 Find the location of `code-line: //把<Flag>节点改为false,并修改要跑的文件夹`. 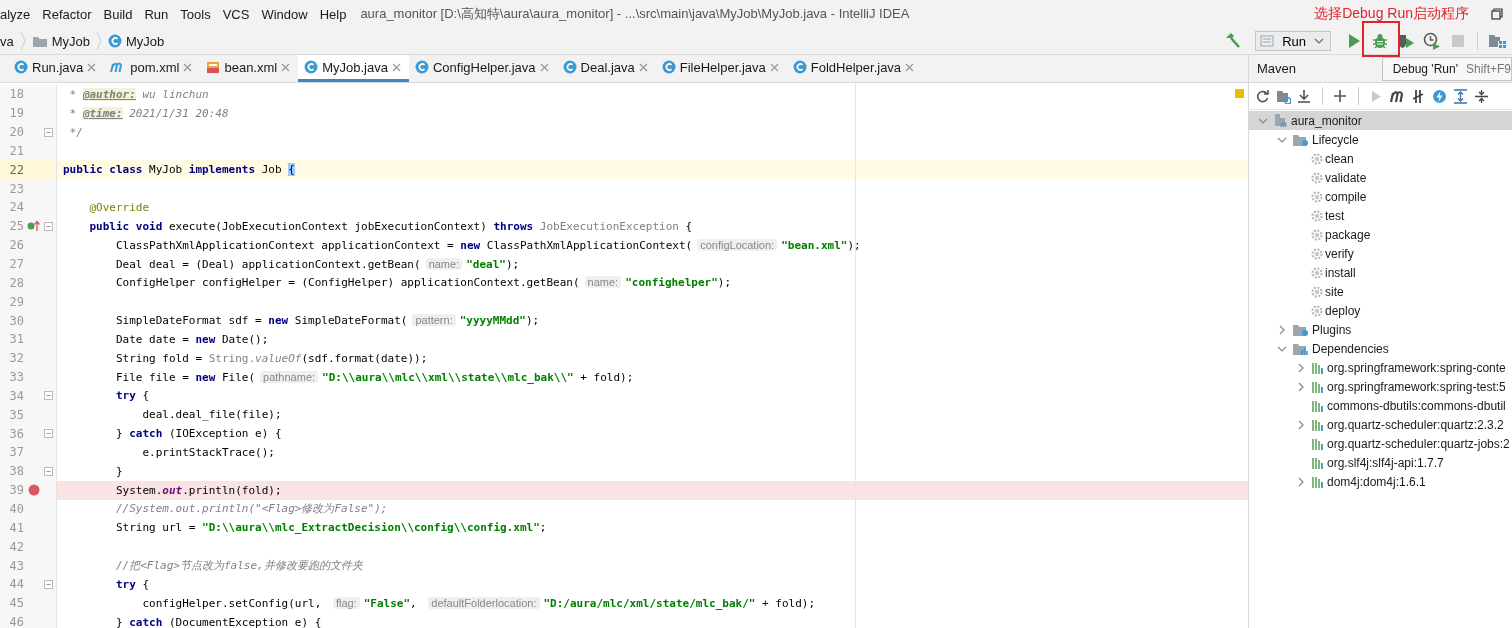

code-line: //把<Flag>节点改为false,并修改要跑的文件夹 is located at coordinates (238, 565).